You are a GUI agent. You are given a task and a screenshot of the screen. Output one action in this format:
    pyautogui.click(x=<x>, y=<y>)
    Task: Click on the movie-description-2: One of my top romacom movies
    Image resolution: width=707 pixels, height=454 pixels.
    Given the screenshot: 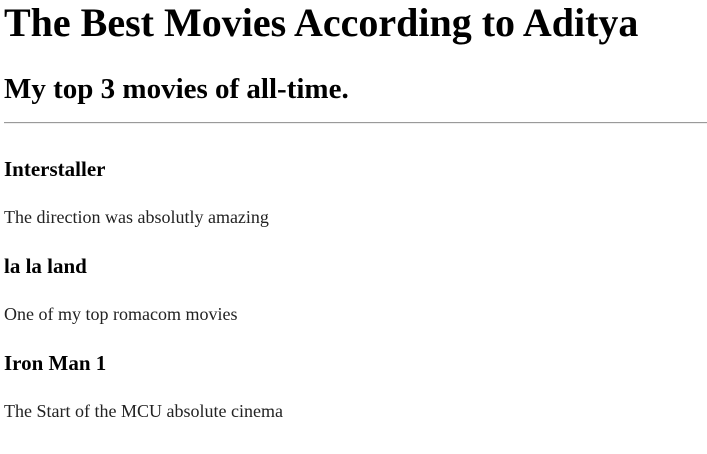 What is the action you would take?
    pyautogui.click(x=121, y=314)
    